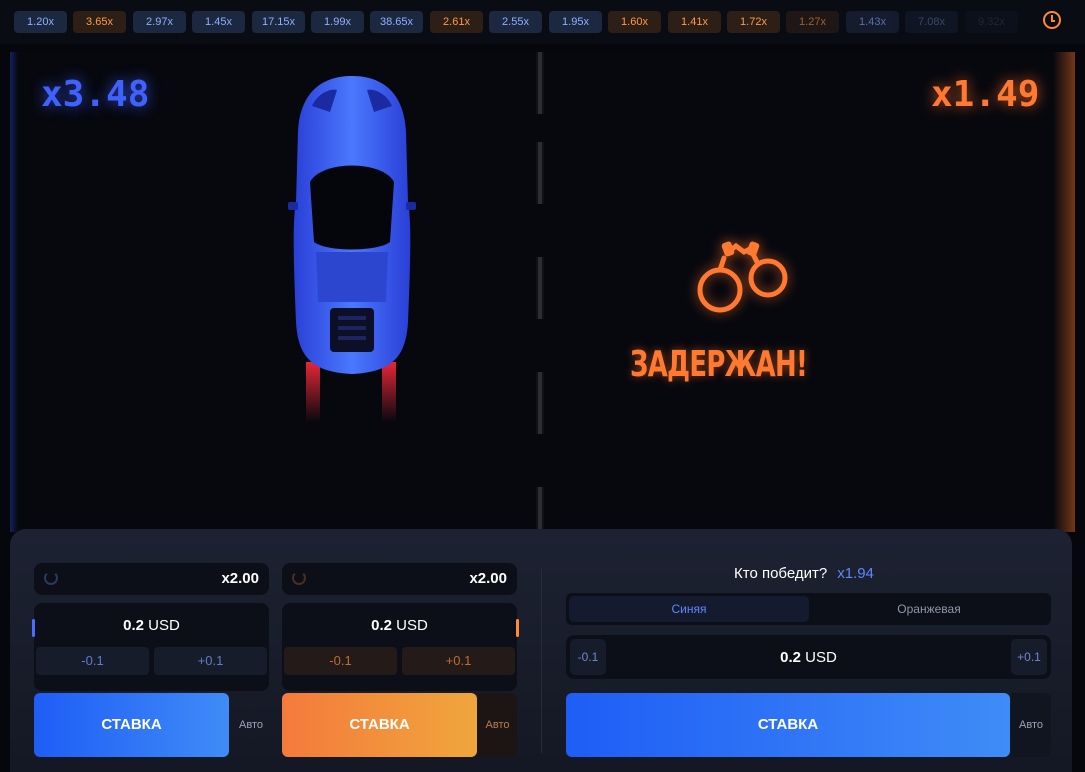  Describe the element at coordinates (131, 725) in the screenshot. I see `blue-bet-button: СТАВКА` at that location.